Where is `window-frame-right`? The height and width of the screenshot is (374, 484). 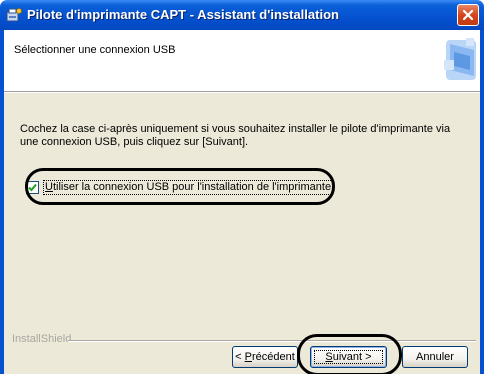
window-frame-right is located at coordinates (482, 202).